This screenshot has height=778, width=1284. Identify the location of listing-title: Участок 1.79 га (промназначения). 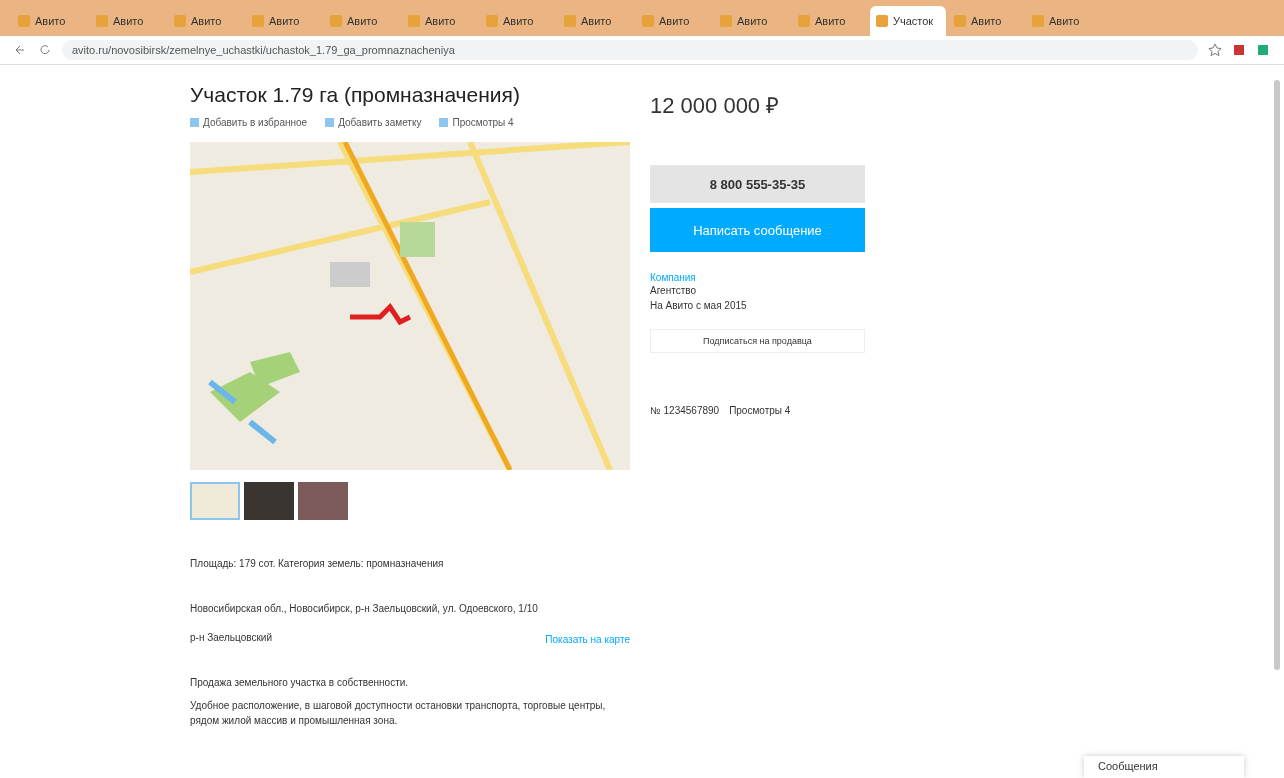
(355, 95).